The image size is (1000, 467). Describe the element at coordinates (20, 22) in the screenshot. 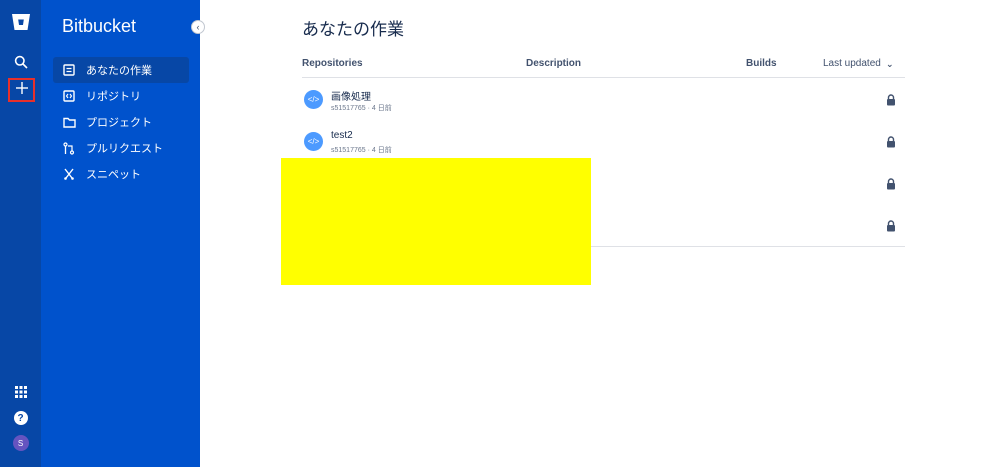

I see `bitbucket-logo-icon` at that location.